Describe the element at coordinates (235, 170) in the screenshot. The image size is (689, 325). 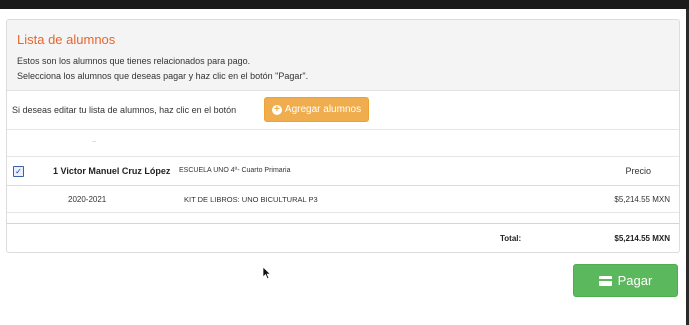
I see `student-school: ESCUELA UNO 4º- Cuarto Primaria` at that location.